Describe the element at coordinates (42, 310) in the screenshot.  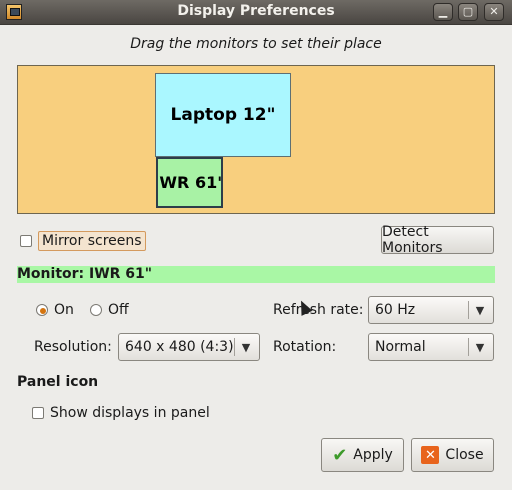
I see `power-on-radio` at that location.